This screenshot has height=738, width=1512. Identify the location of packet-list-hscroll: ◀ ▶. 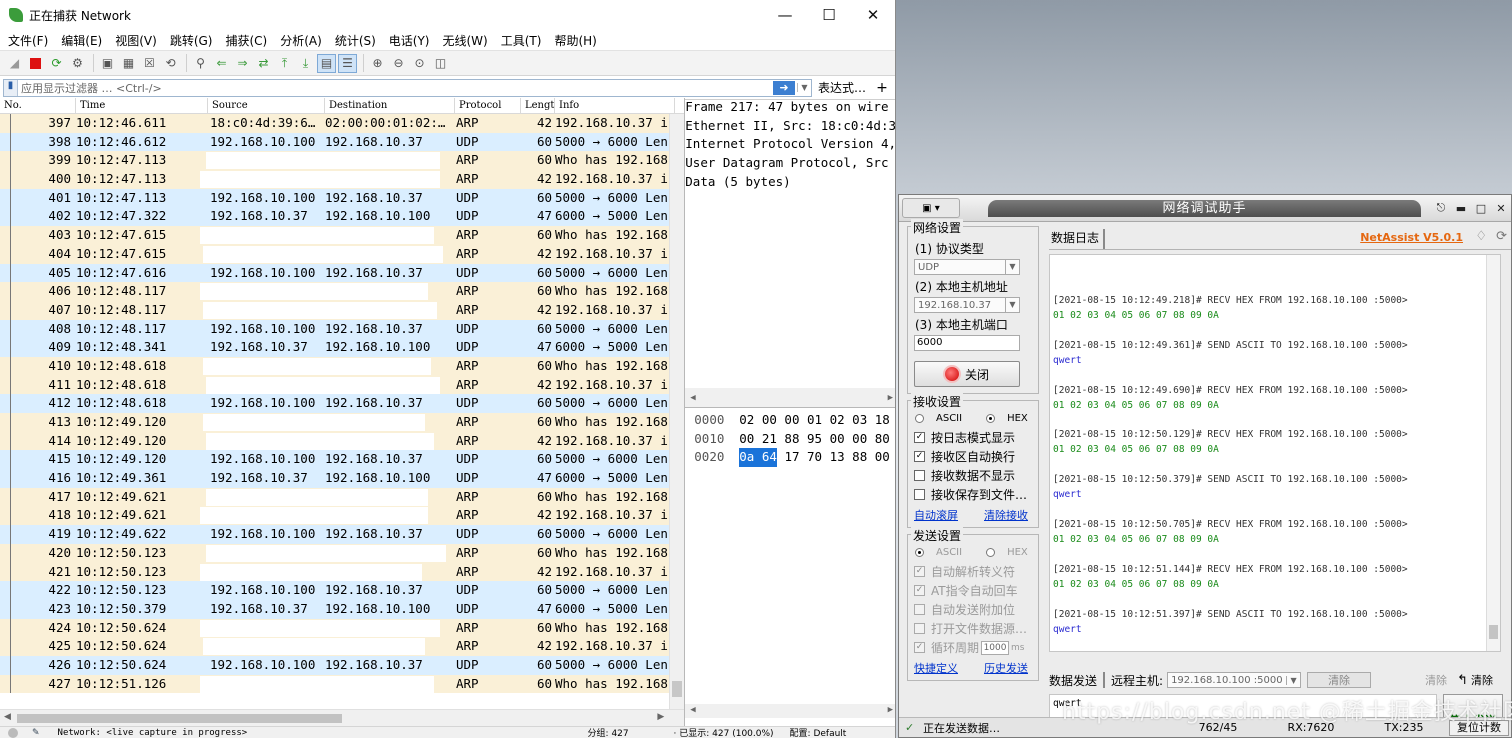
(342, 717).